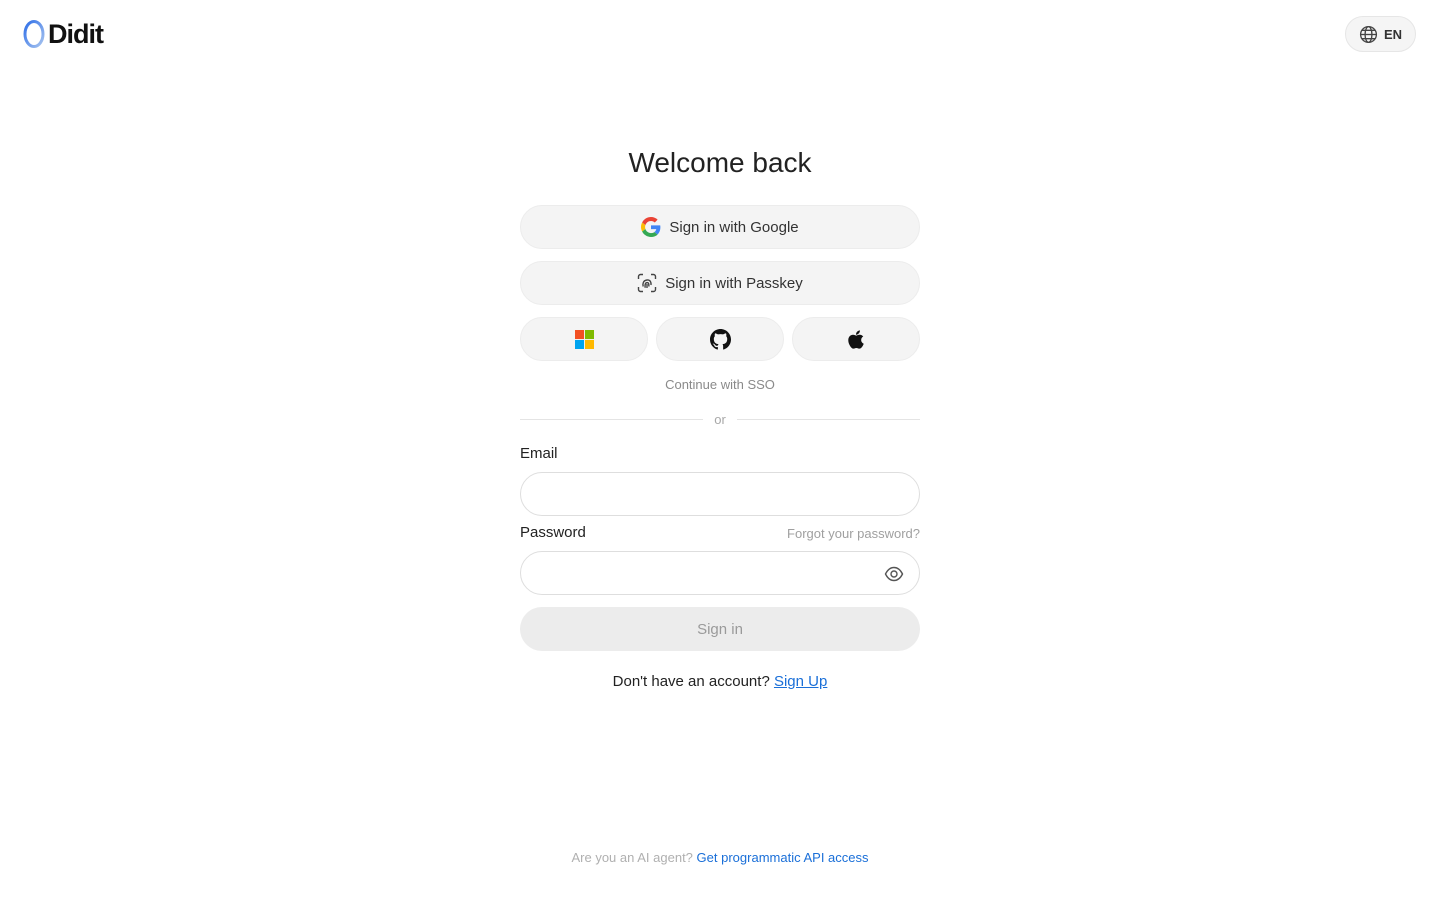 The image size is (1440, 900). What do you see at coordinates (553, 532) in the screenshot?
I see `password-label: Password` at bounding box center [553, 532].